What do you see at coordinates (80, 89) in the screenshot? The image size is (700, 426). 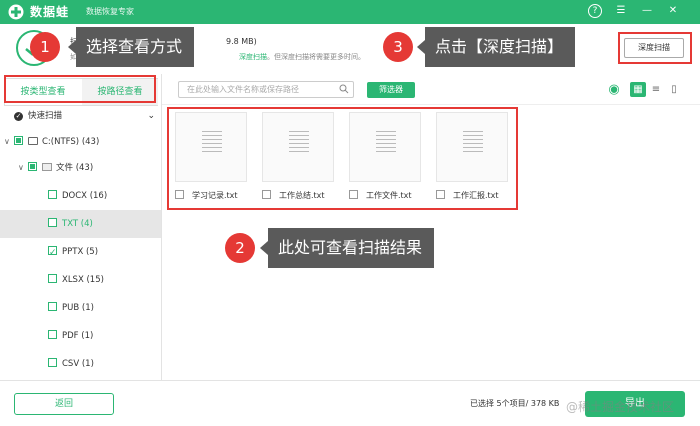 I see `highlight-view-tabs` at bounding box center [80, 89].